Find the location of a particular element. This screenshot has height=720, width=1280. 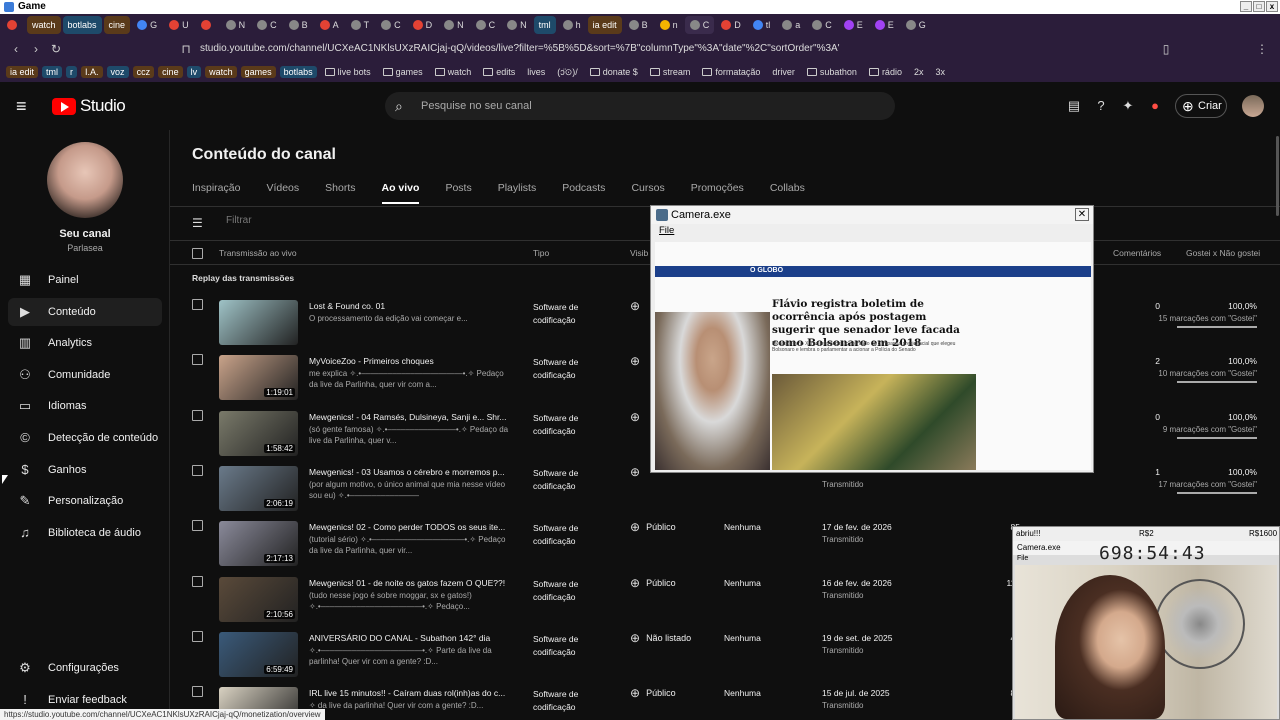

sparkle-icon: ✦ is located at coordinates (1128, 106).